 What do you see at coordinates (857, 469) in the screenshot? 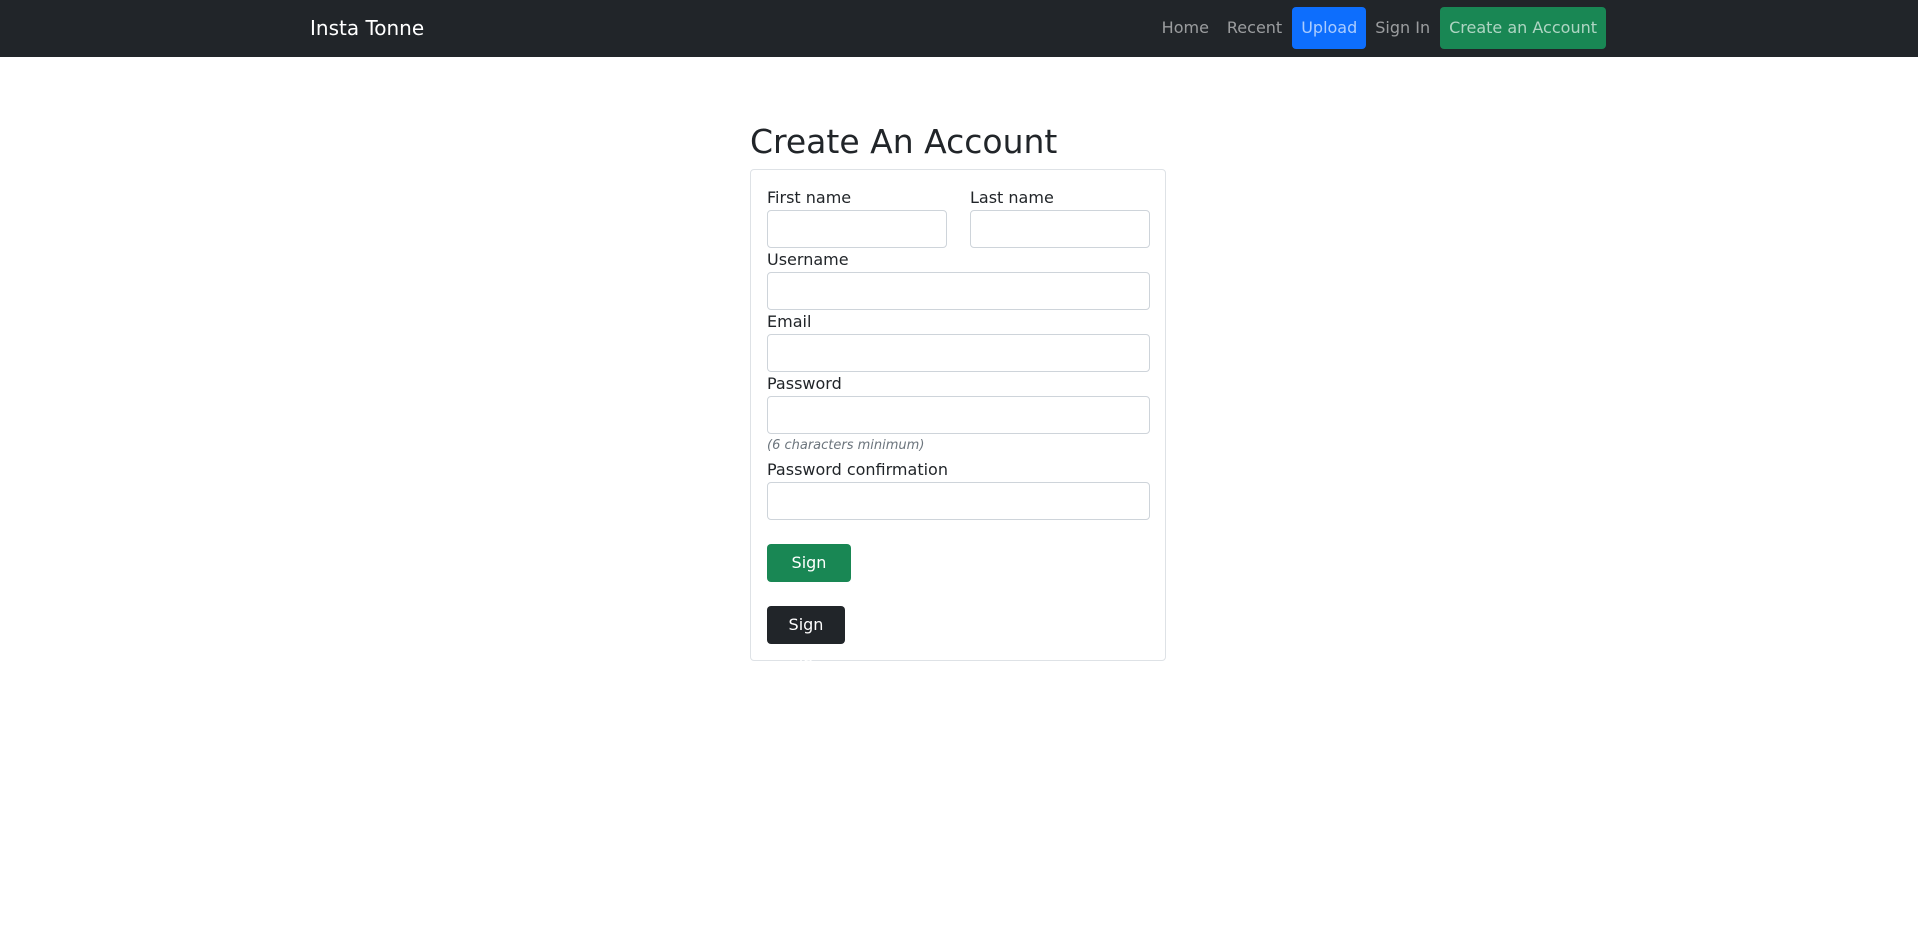
I see `password-confirmation-label: Password confirmation` at bounding box center [857, 469].